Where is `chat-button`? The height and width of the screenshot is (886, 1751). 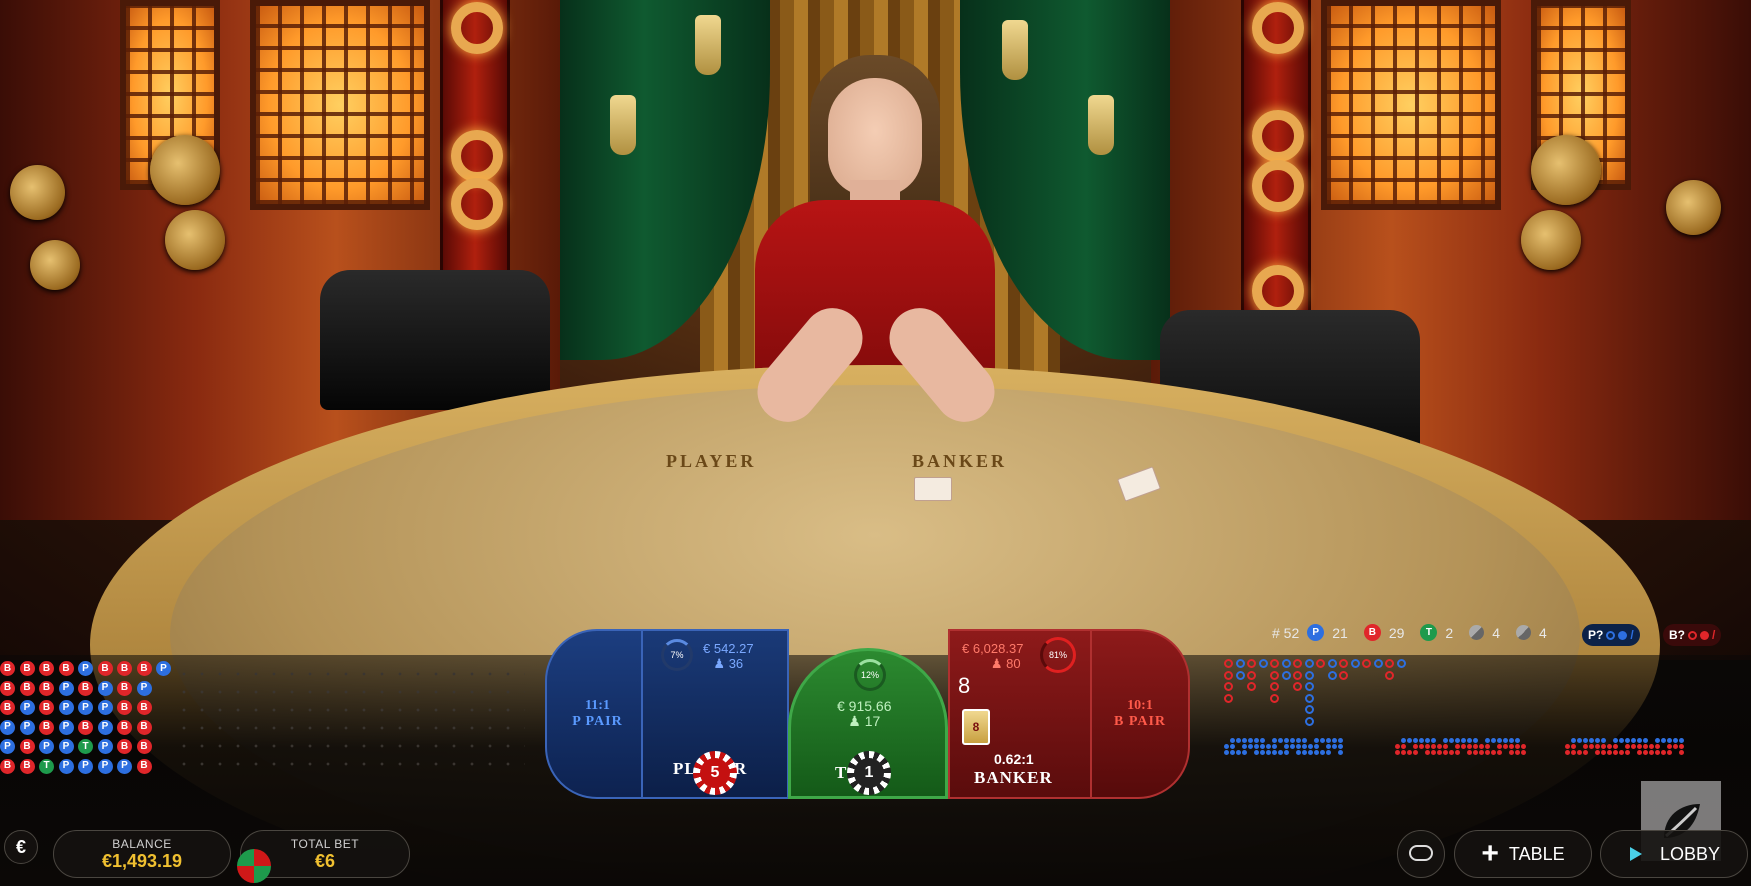
chat-button is located at coordinates (1421, 854).